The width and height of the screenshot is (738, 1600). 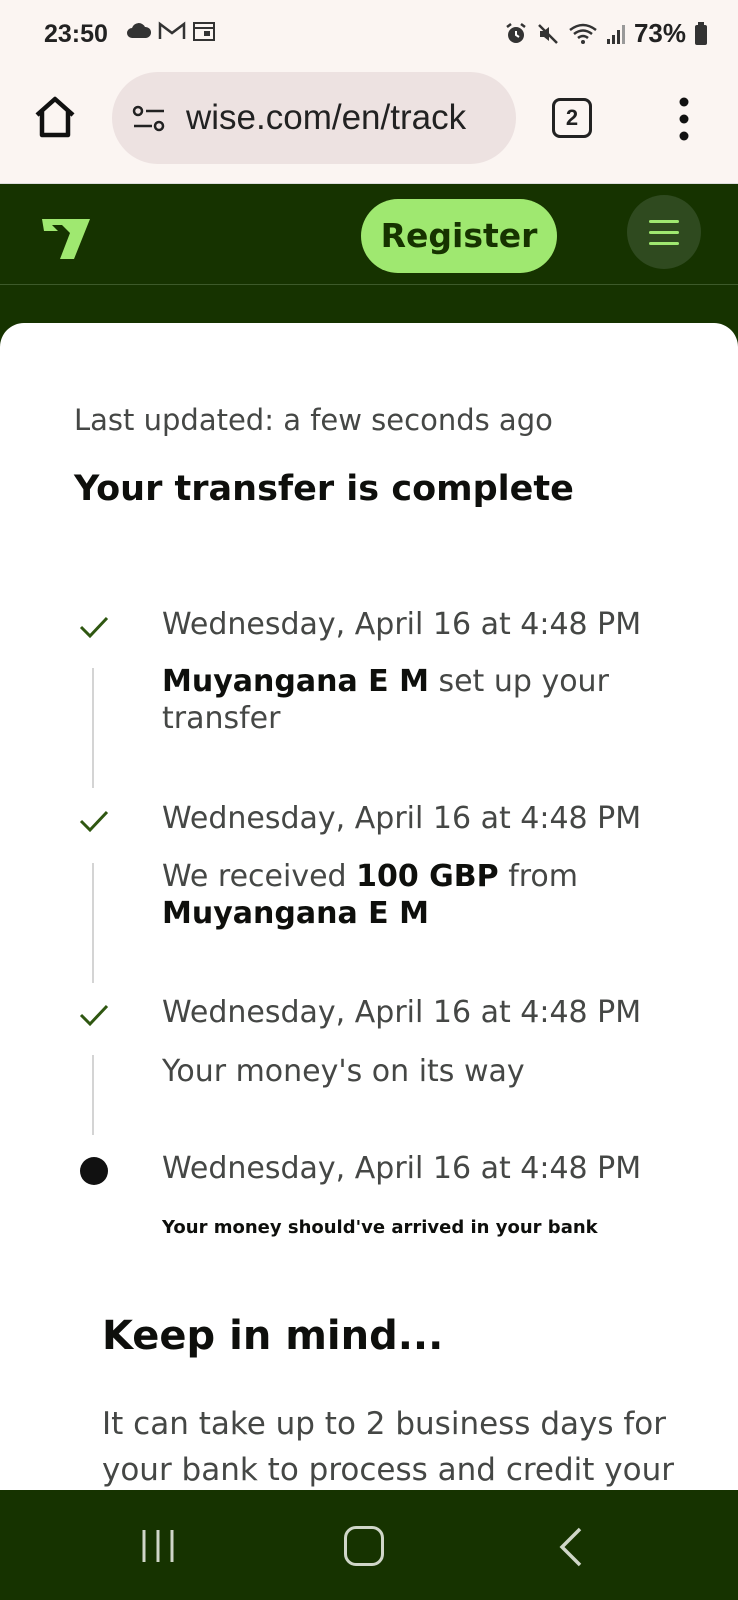 What do you see at coordinates (55, 117) in the screenshot?
I see `home-icon` at bounding box center [55, 117].